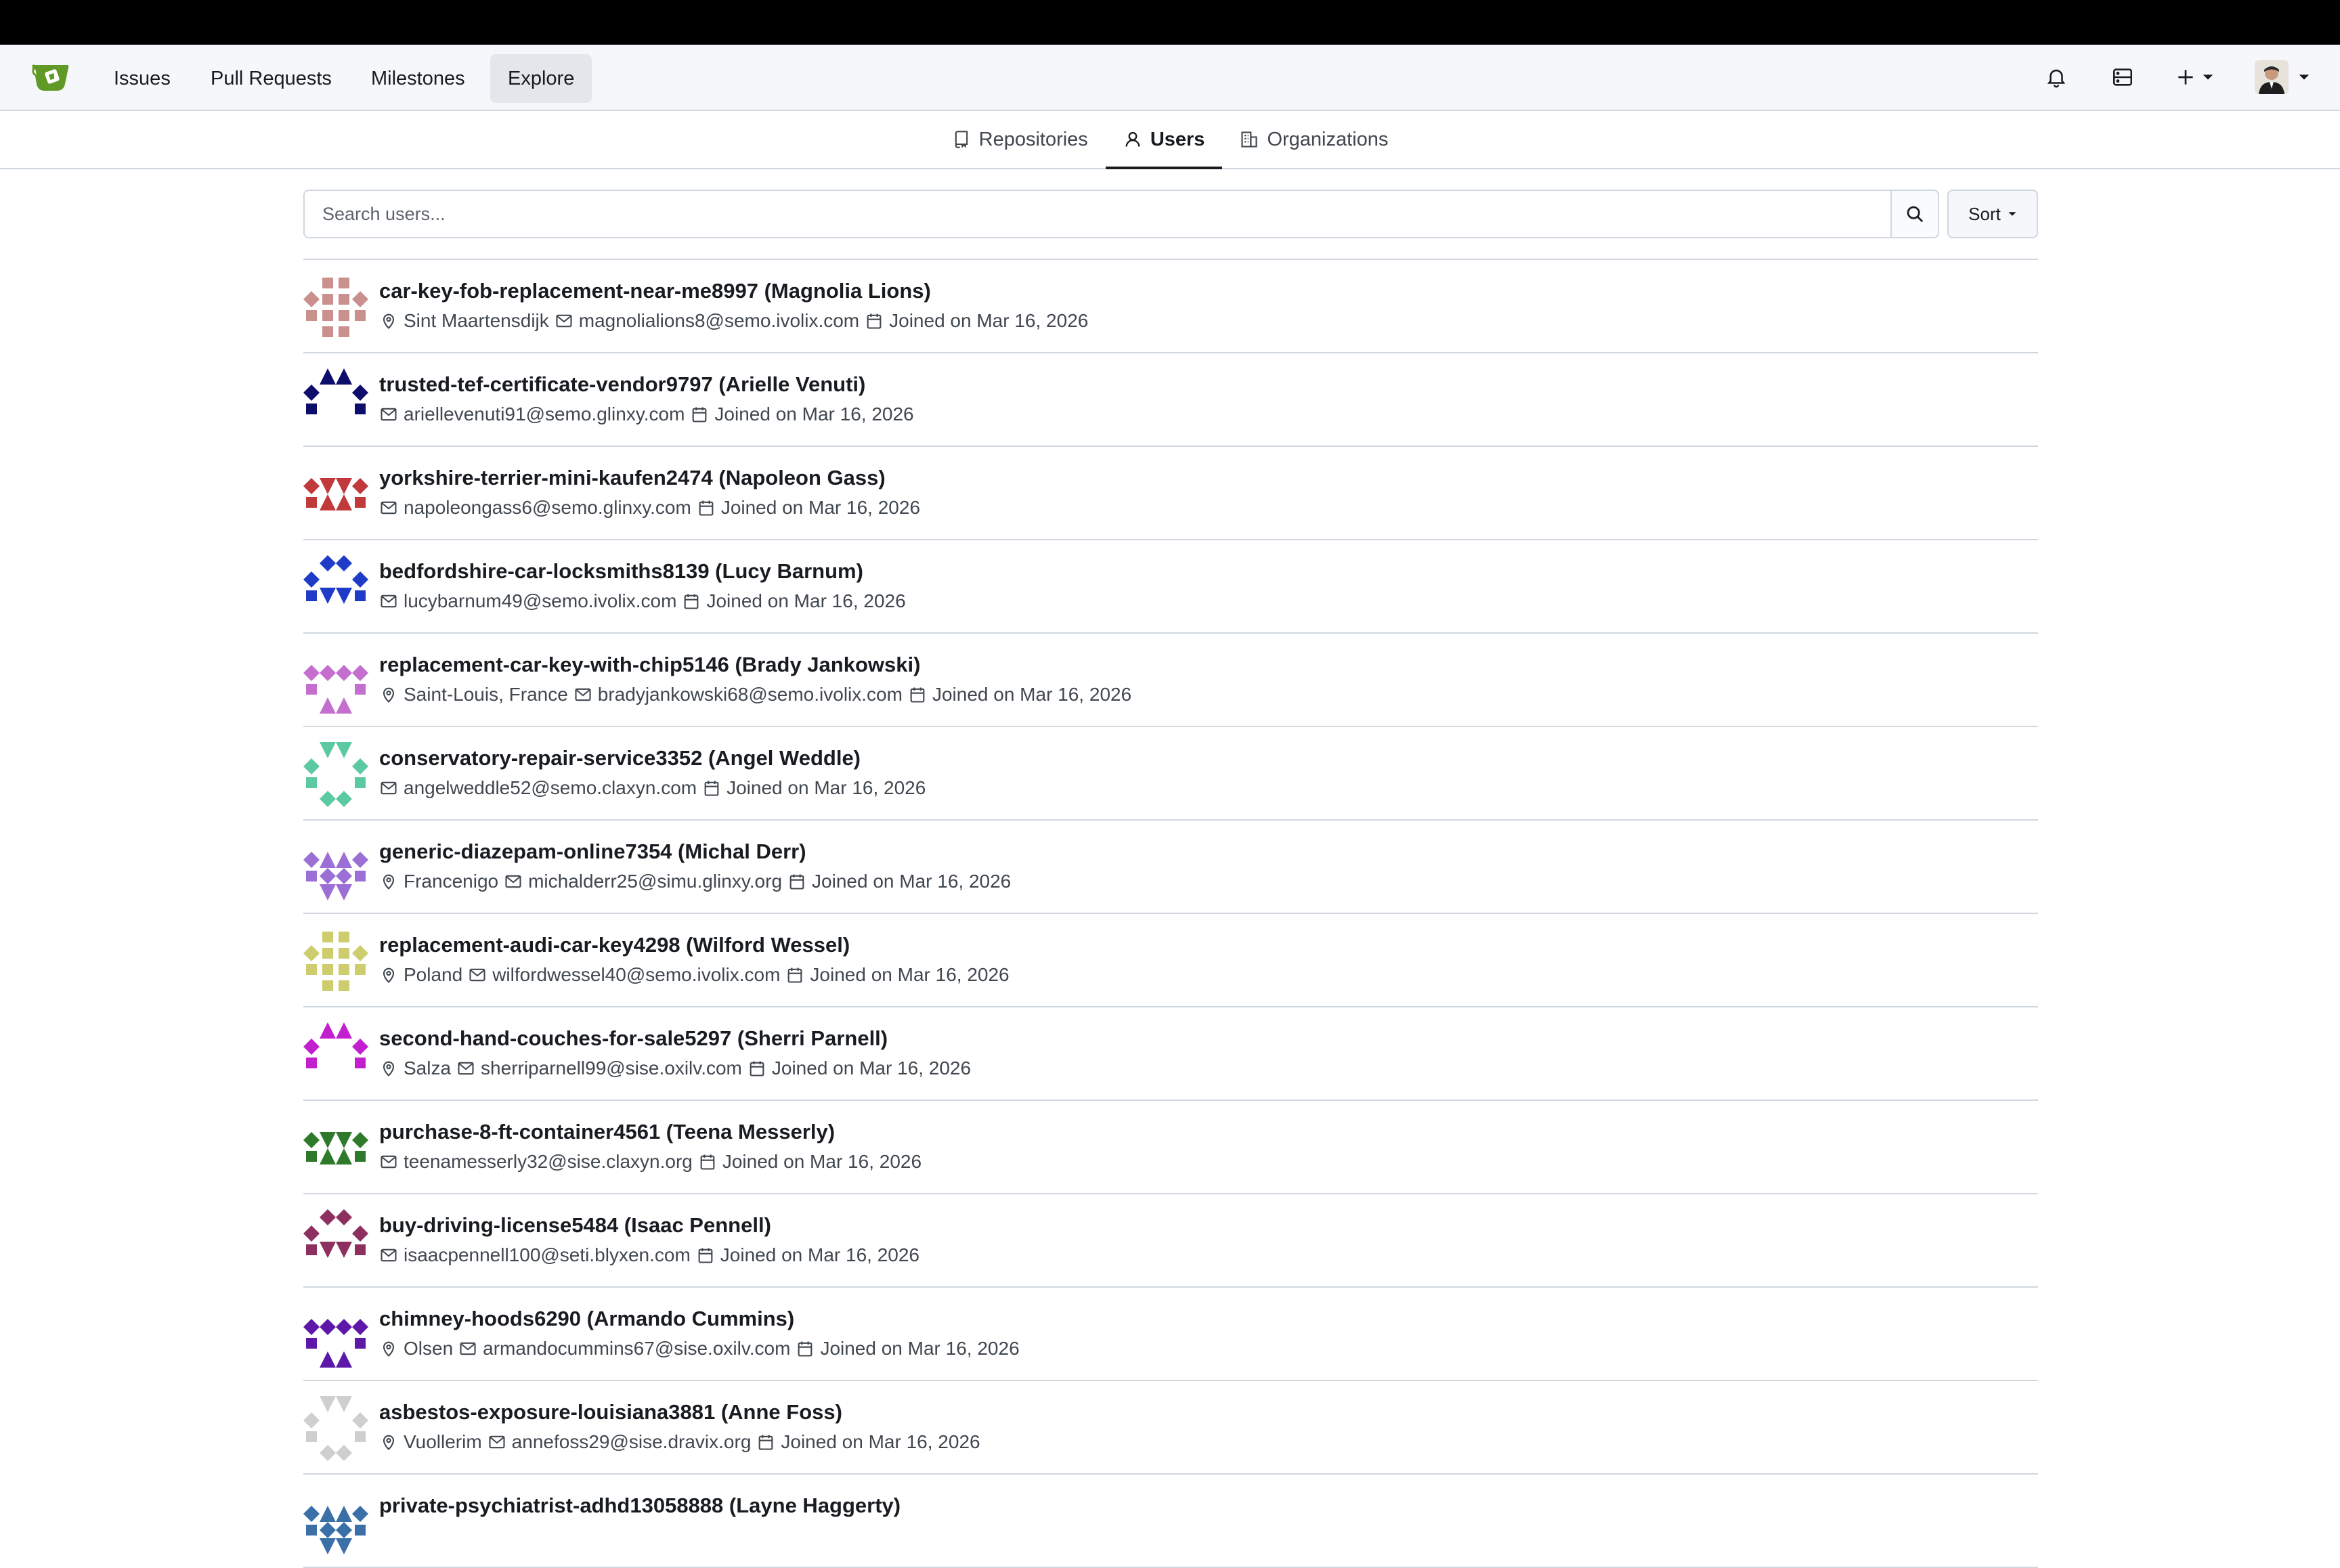 This screenshot has height=1568, width=2340. Describe the element at coordinates (429, 1348) in the screenshot. I see `location-text: Olsen` at that location.